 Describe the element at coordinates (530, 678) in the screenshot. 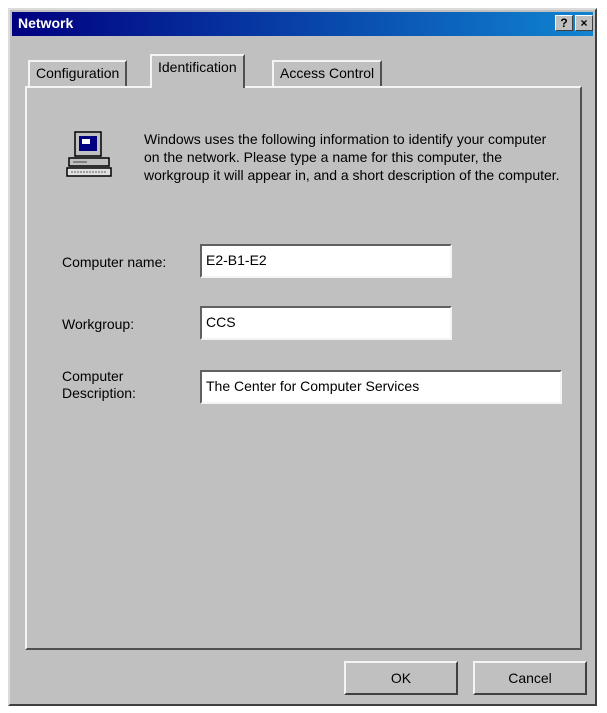

I see `cancel-button: Cancel` at that location.